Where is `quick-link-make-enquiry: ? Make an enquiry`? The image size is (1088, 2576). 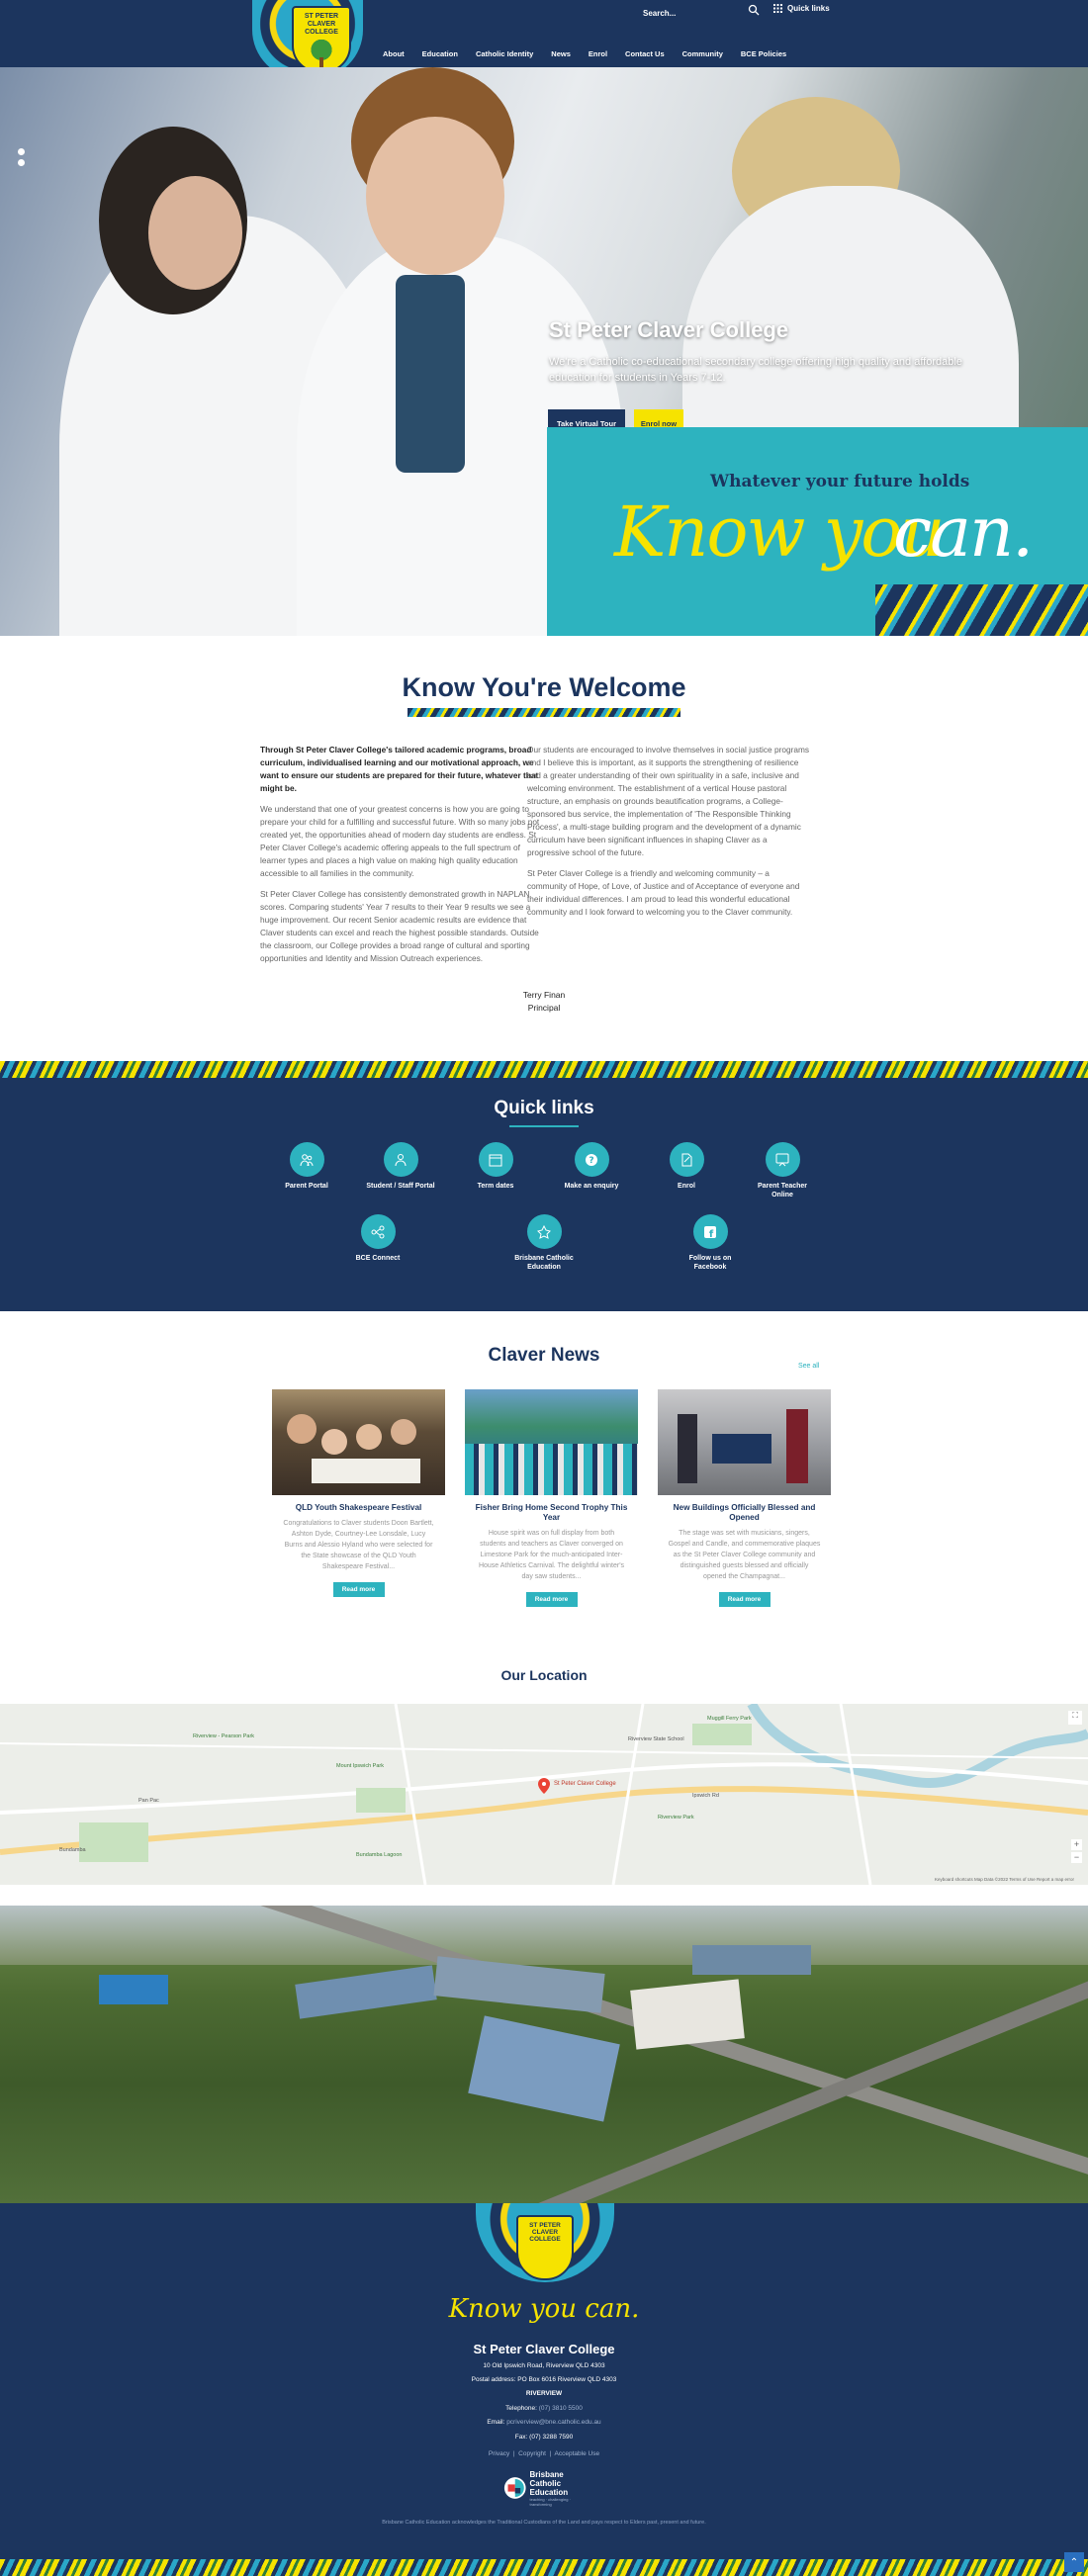
quick-link-make-enquiry: ? Make an enquiry is located at coordinates (591, 1166).